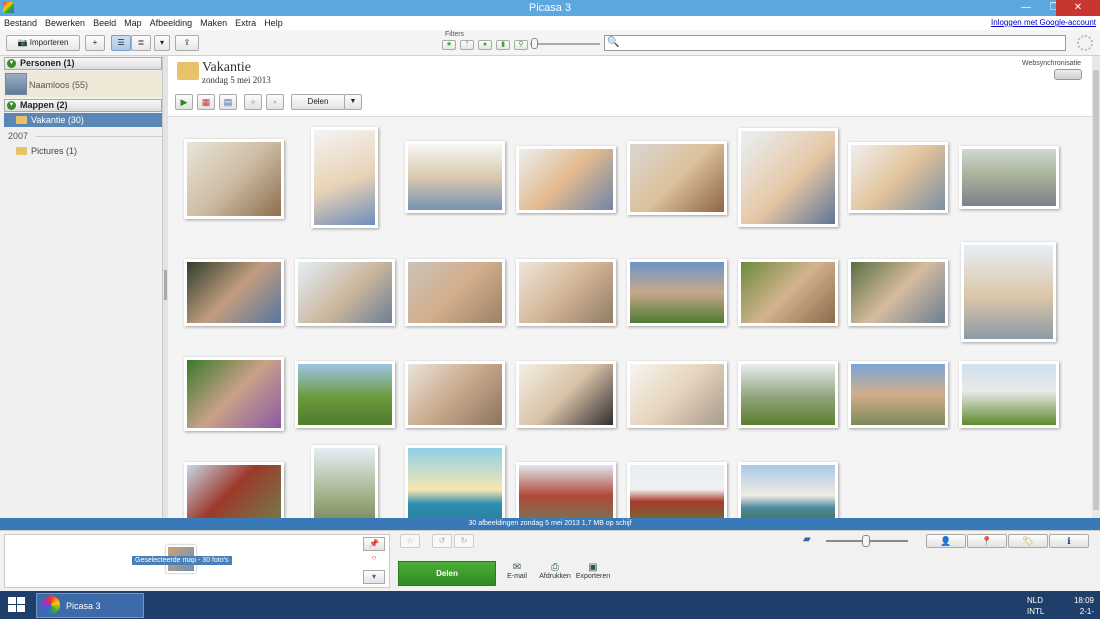 This screenshot has width=1100, height=619. Describe the element at coordinates (121, 43) in the screenshot. I see `list-view-icon: ☰` at that location.